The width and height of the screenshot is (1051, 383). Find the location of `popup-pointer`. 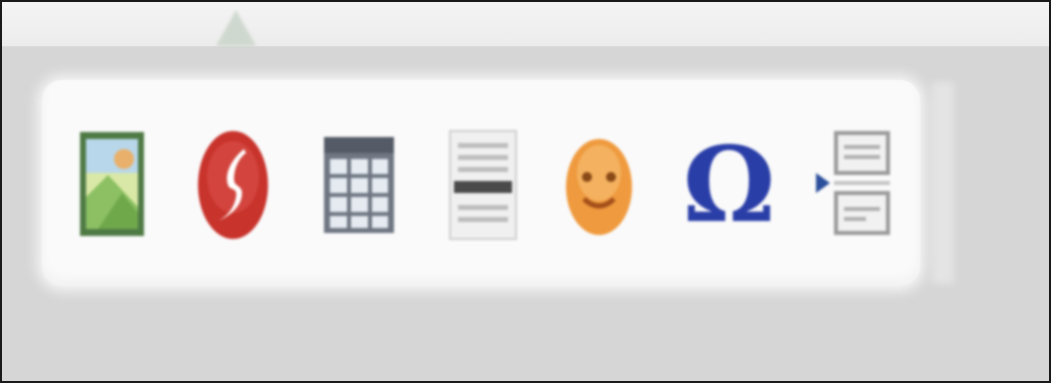

popup-pointer is located at coordinates (236, 28).